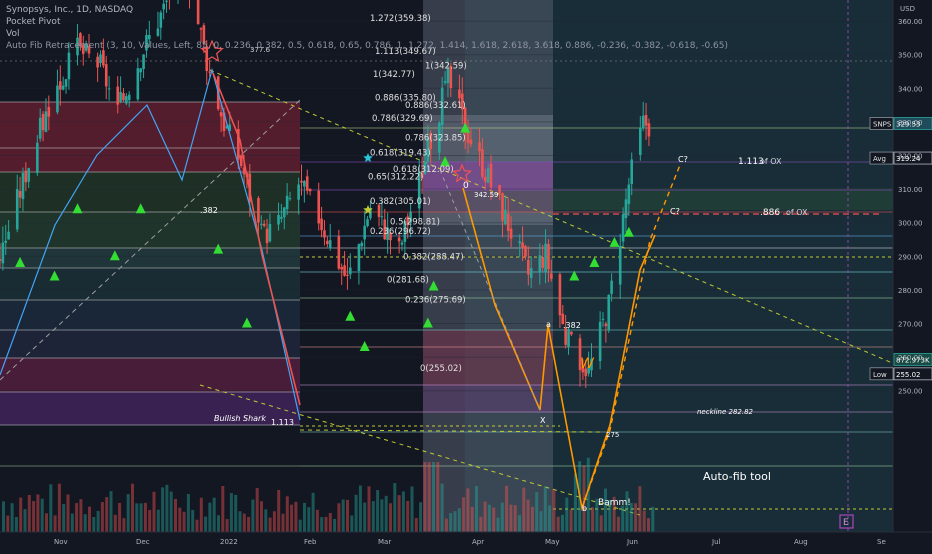  Describe the element at coordinates (367, 10) in the screenshot. I see `legend-symbol: Synopsys, Inc., 1D, NASDAQ` at that location.